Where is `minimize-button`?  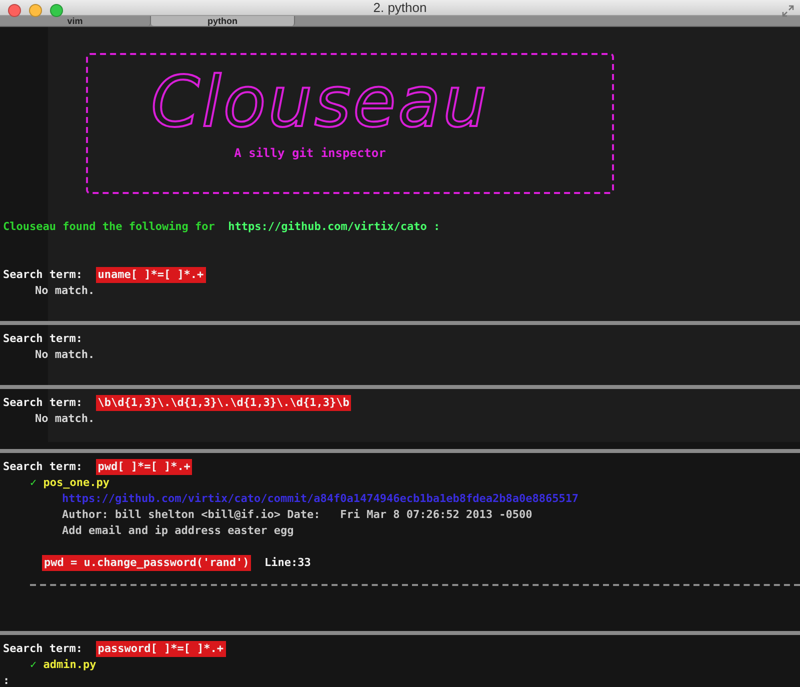
minimize-button is located at coordinates (35, 10).